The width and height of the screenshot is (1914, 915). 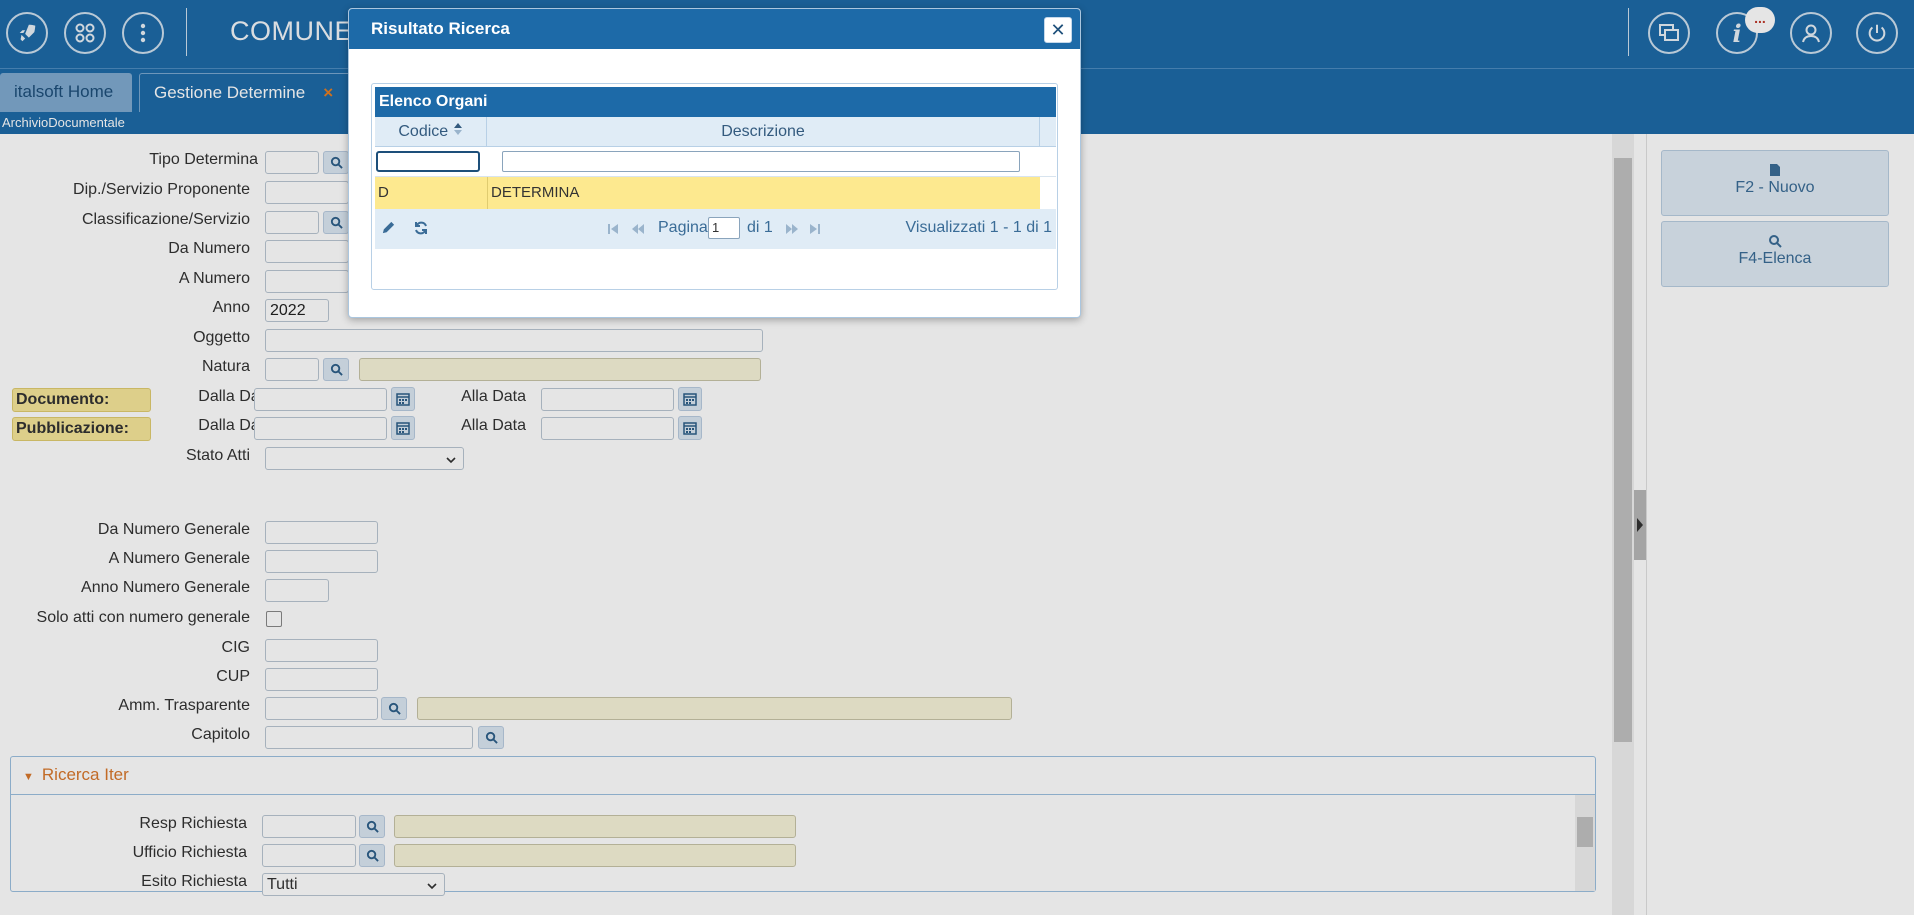 I want to click on pagina-label: Pagina, so click(x=683, y=227).